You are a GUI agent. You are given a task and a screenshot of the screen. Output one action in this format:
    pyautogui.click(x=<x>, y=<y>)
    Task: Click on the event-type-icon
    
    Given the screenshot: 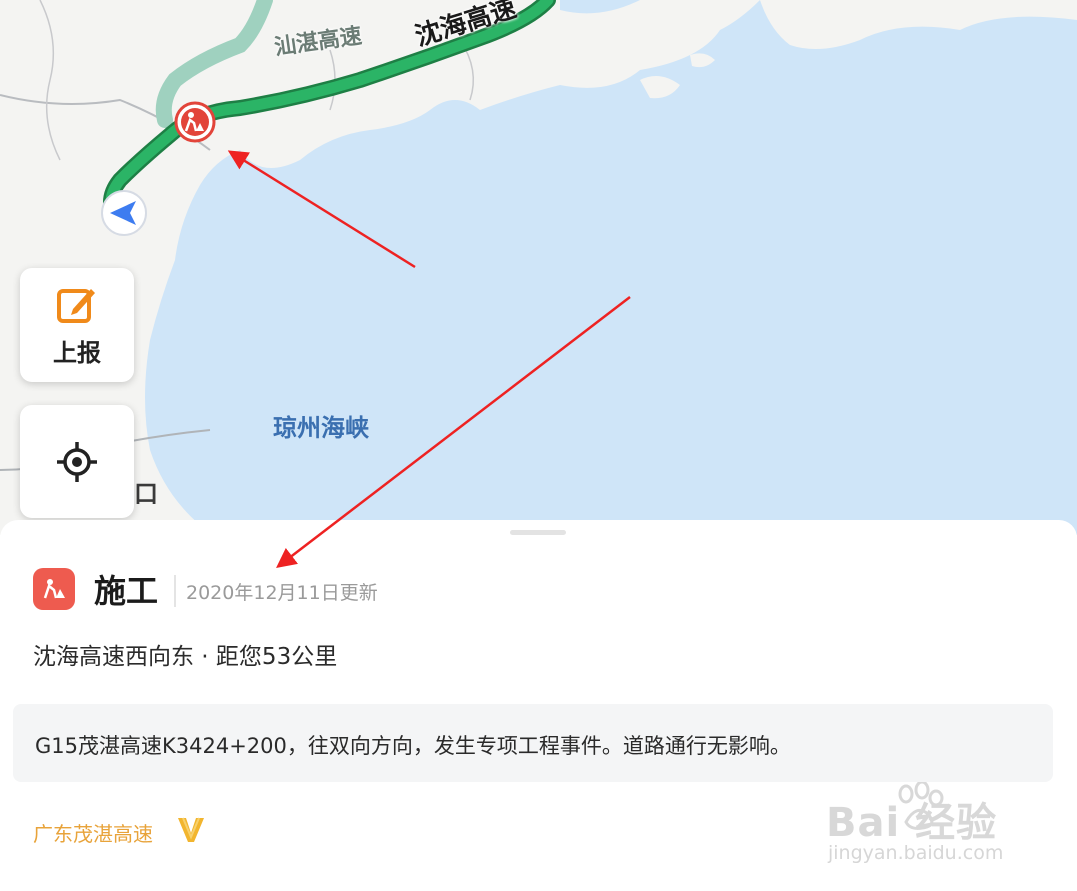 What is the action you would take?
    pyautogui.click(x=54, y=589)
    